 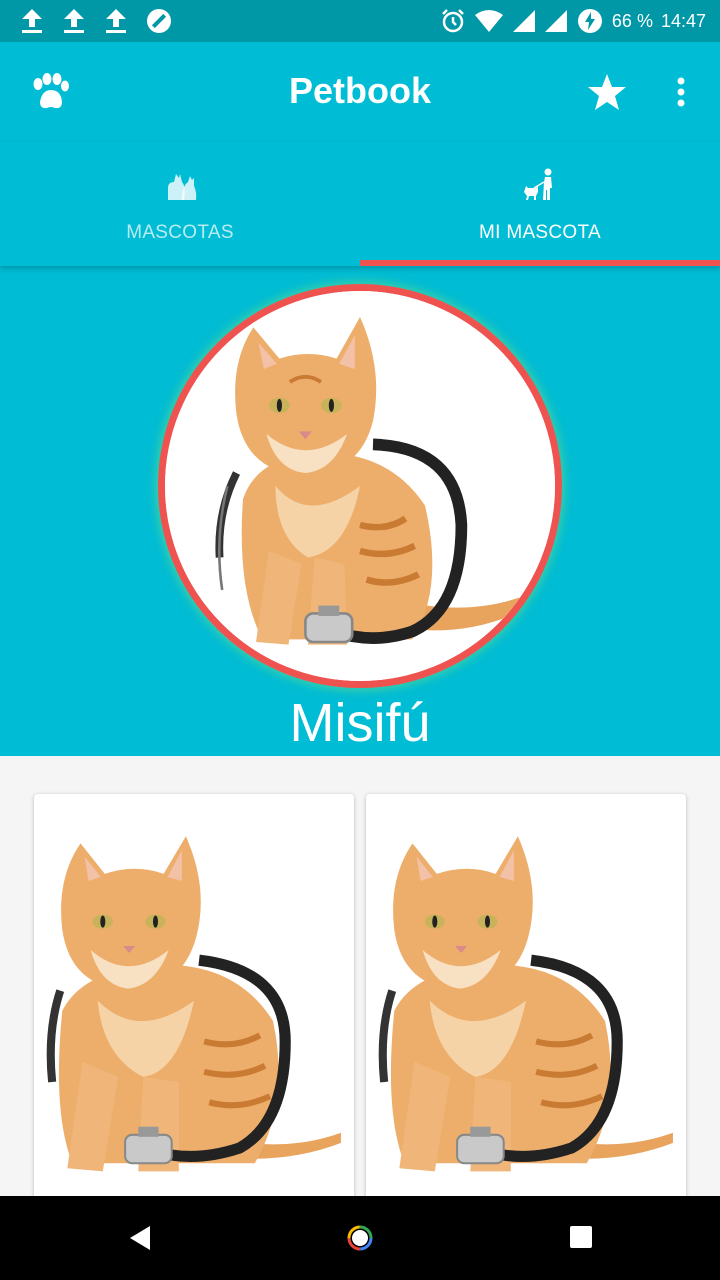 I want to click on system-nav-bar, so click(x=360, y=1238).